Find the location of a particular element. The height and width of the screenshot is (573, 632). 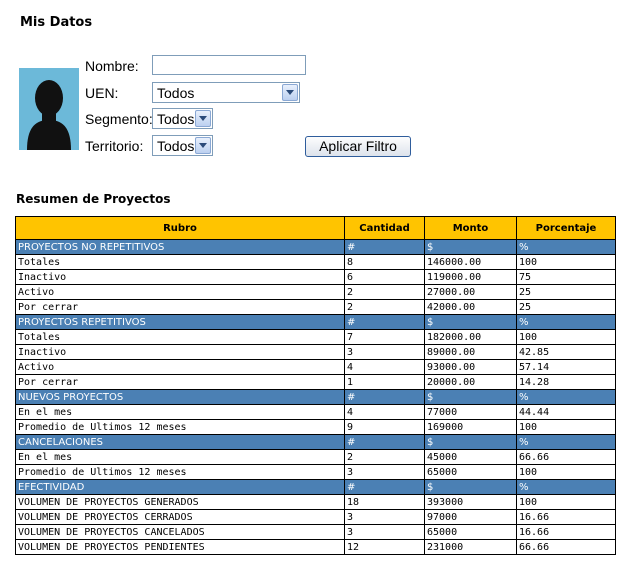

table-row: Totales 7 182000.00 100 is located at coordinates (315, 337).